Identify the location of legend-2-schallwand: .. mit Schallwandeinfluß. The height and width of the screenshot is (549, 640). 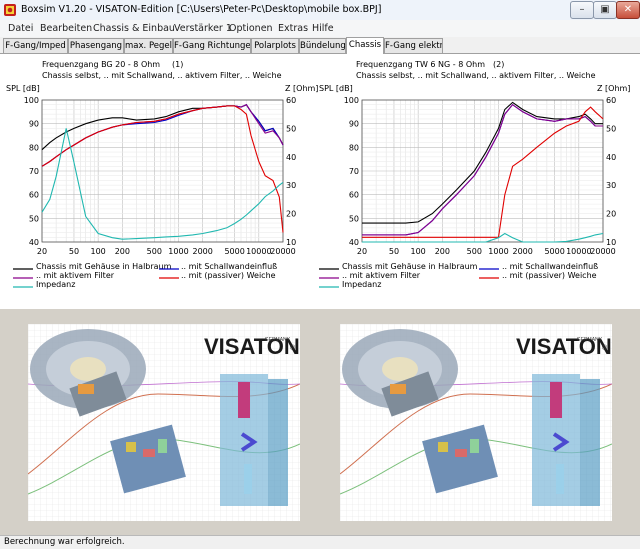
(550, 266).